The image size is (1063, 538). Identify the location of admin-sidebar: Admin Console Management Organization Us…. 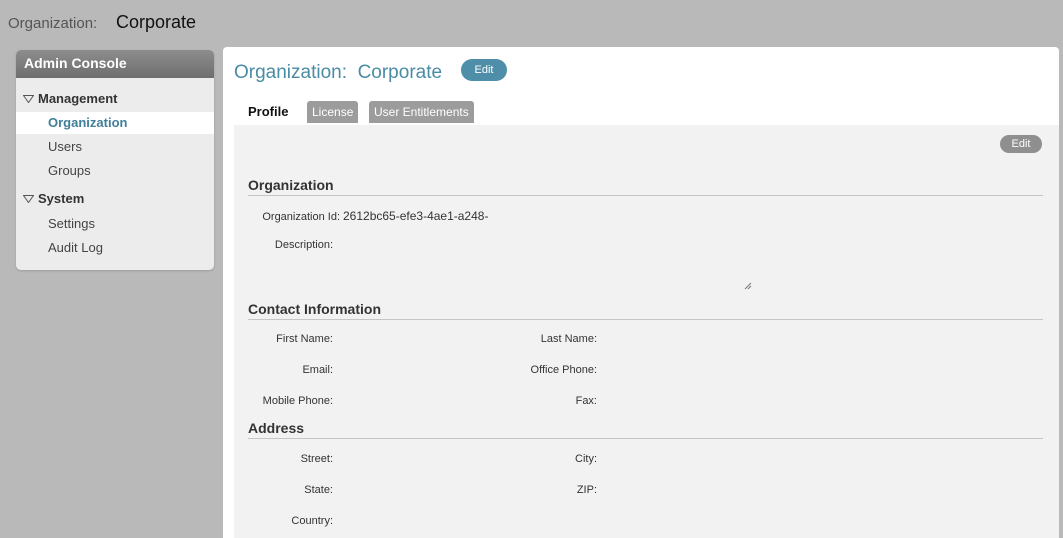
(115, 160).